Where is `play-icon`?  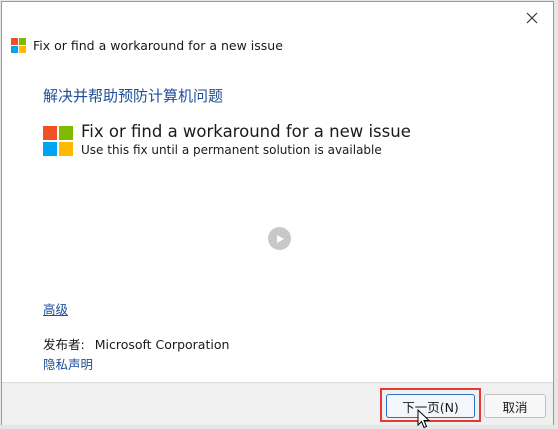
play-icon is located at coordinates (280, 238).